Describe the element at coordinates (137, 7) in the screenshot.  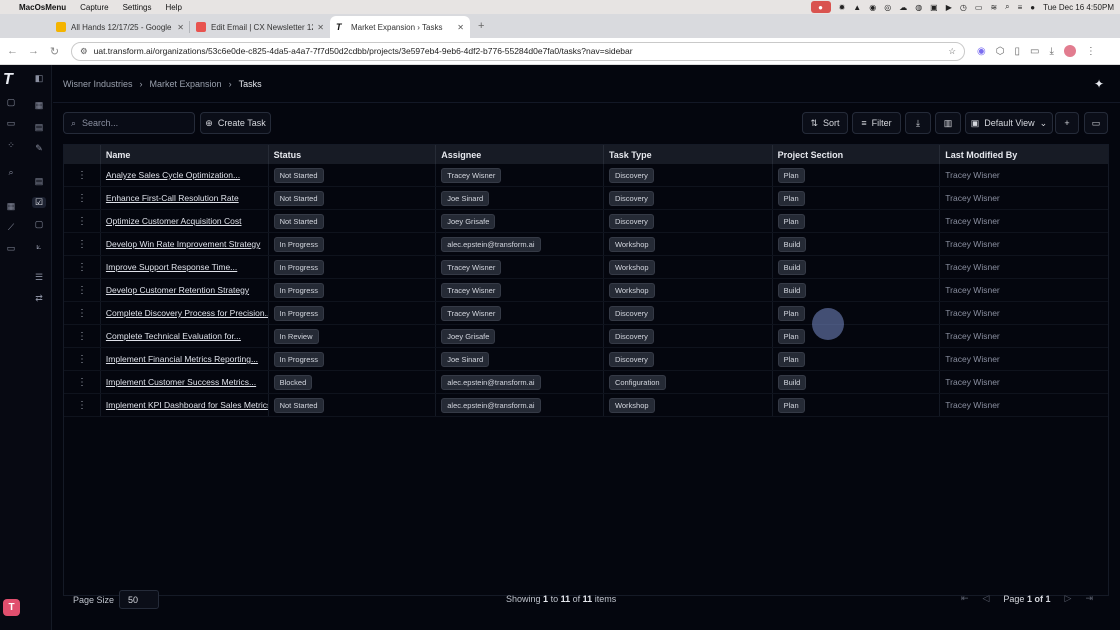
I see `menu-settings: Settings` at that location.